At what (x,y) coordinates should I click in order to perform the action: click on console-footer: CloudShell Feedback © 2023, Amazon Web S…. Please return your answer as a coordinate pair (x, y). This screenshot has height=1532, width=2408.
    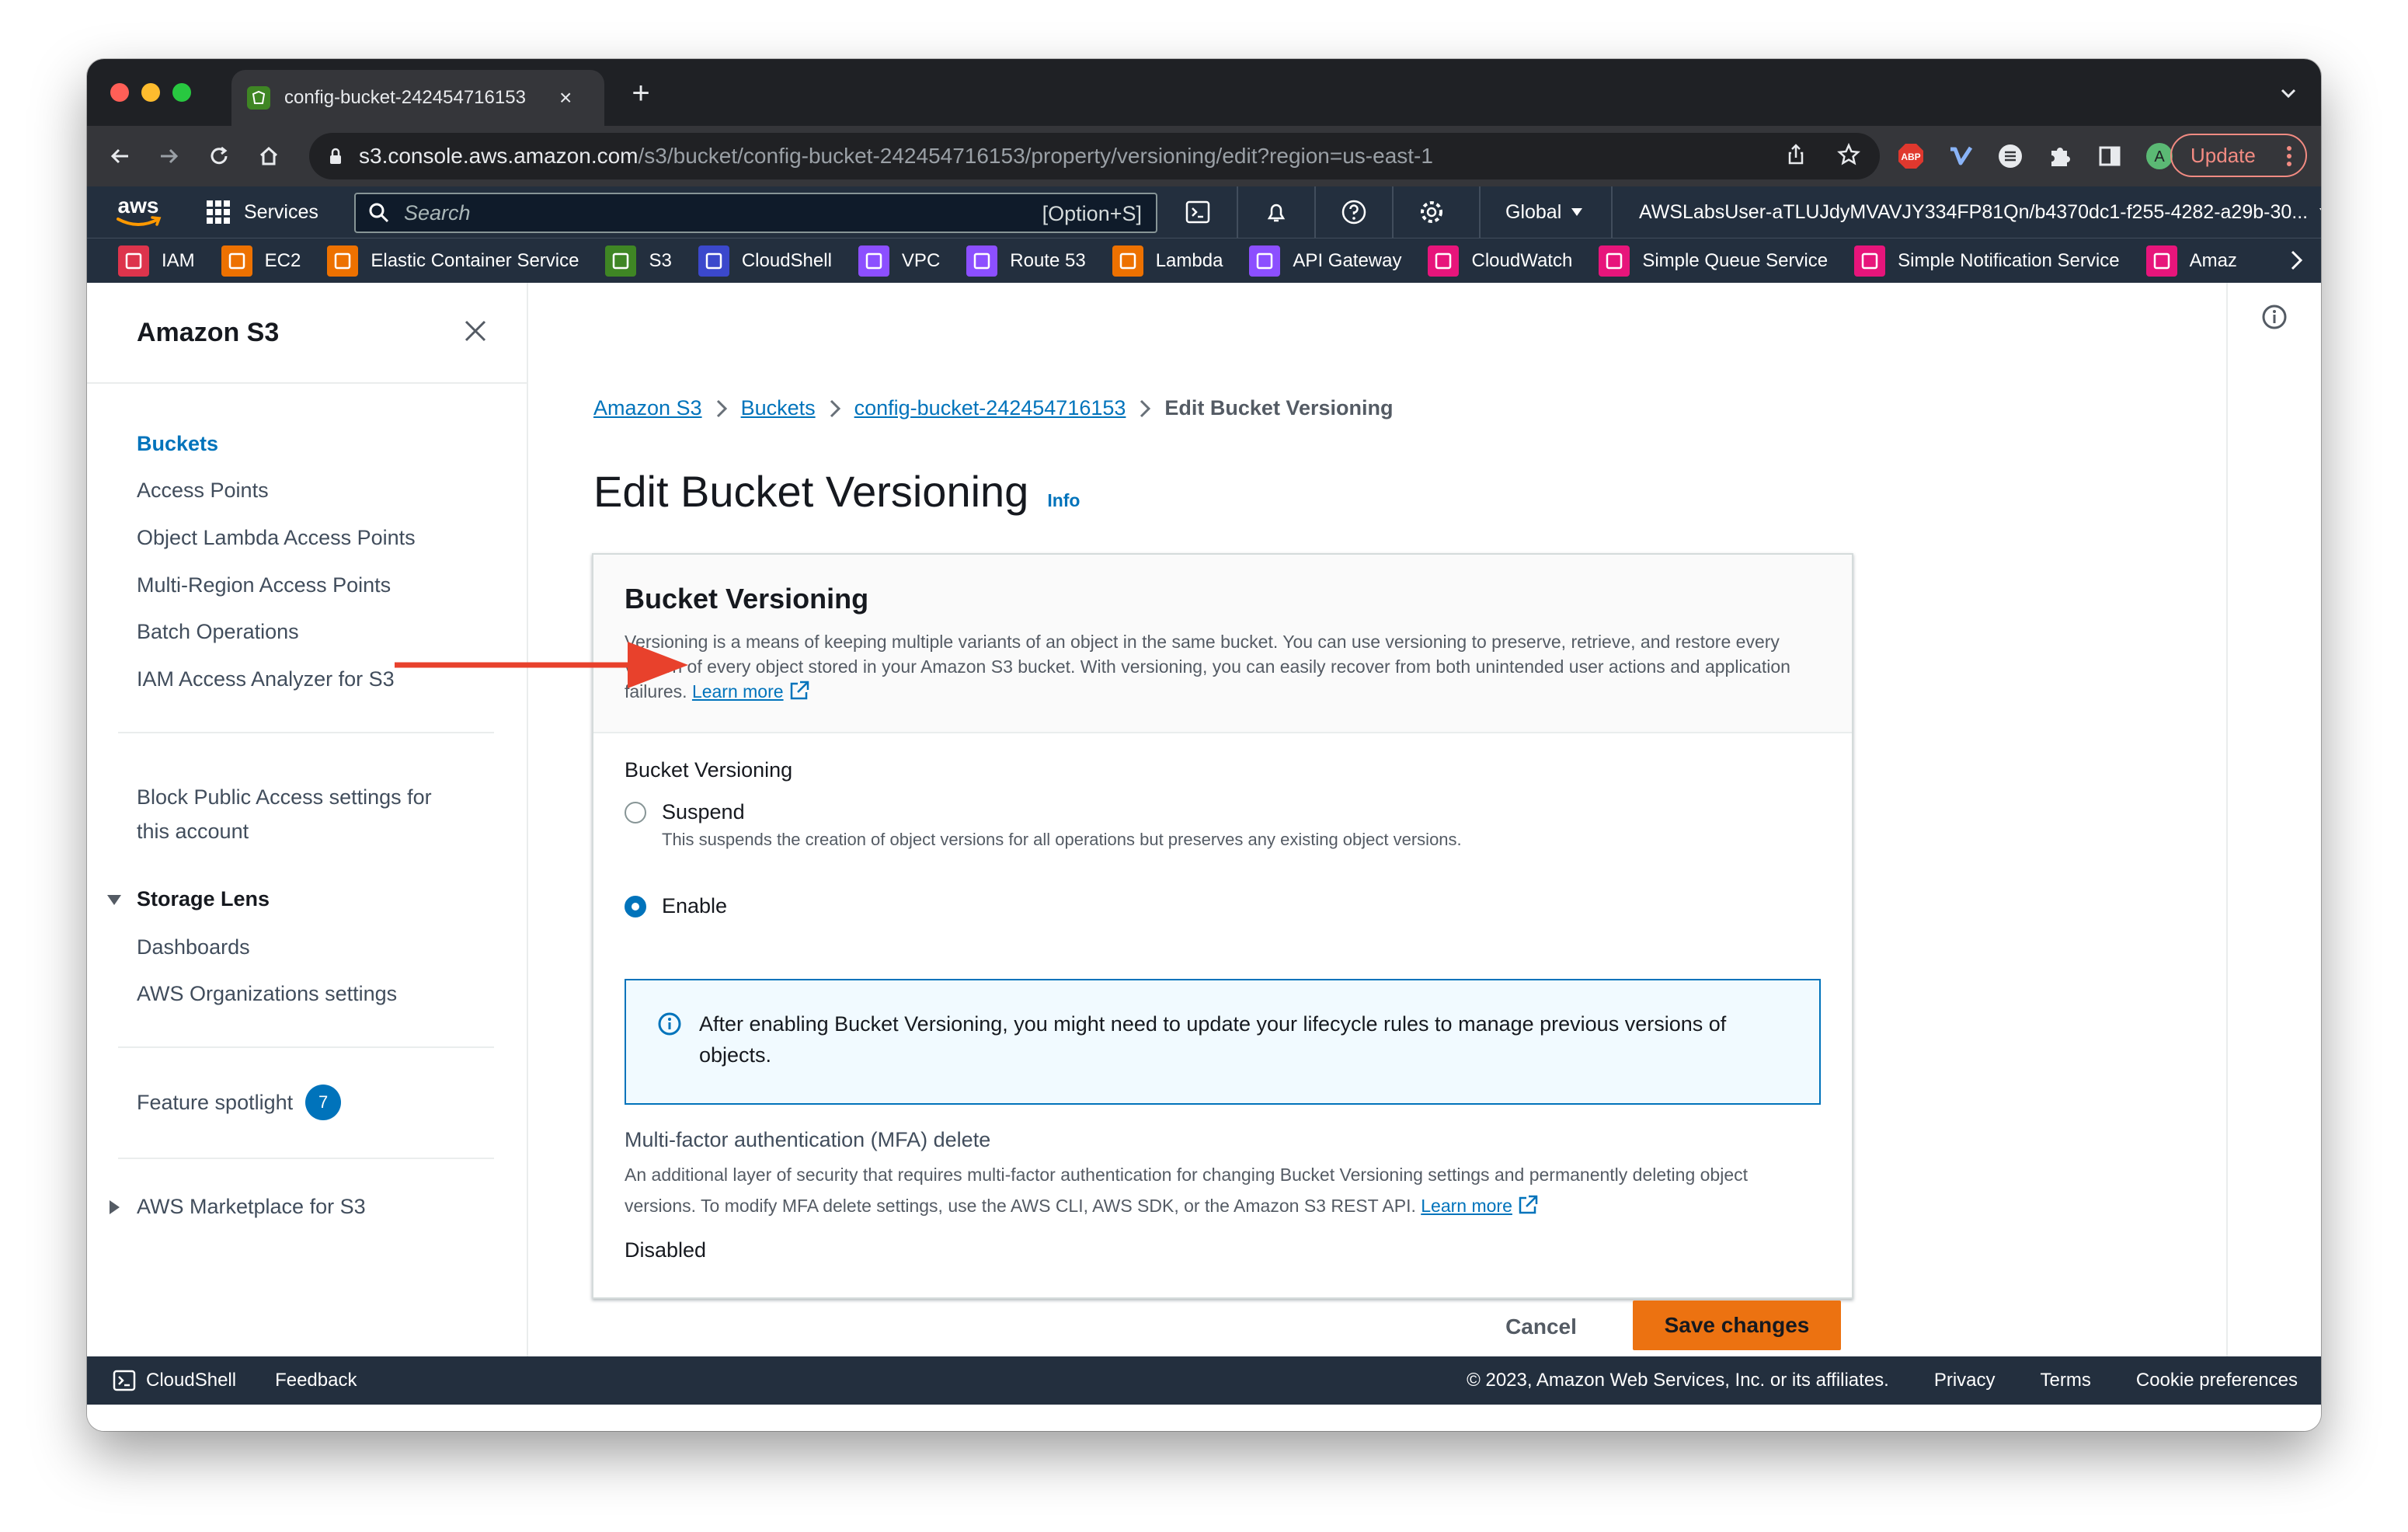
    Looking at the image, I should click on (1204, 1381).